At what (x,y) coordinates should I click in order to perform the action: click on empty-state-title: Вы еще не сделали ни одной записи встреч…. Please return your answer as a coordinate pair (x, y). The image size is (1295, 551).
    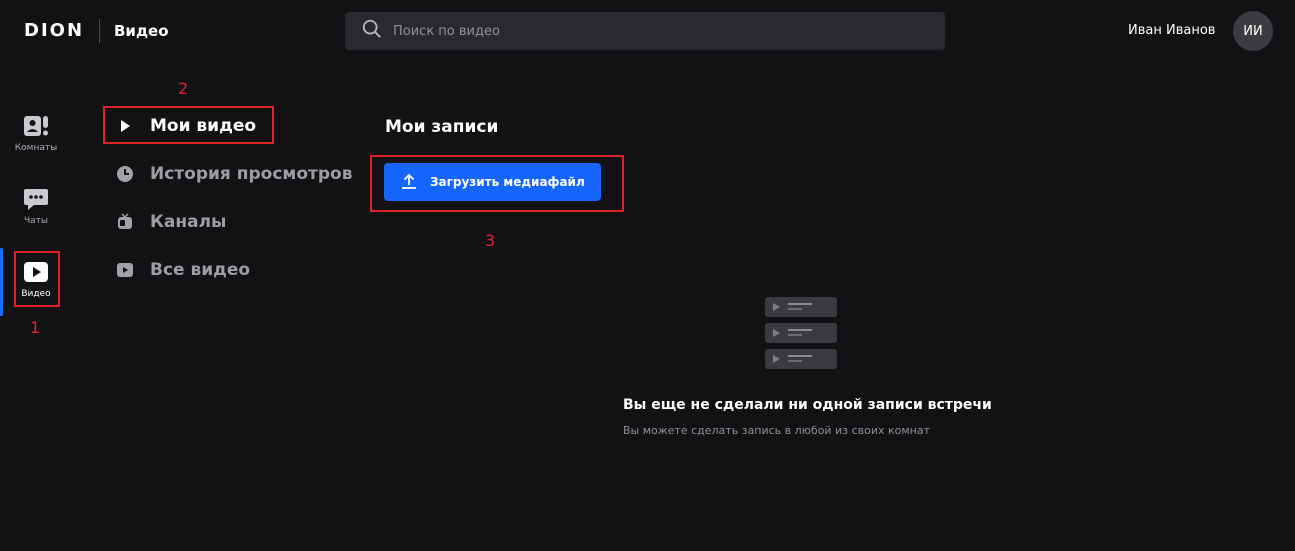
    Looking at the image, I should click on (807, 405).